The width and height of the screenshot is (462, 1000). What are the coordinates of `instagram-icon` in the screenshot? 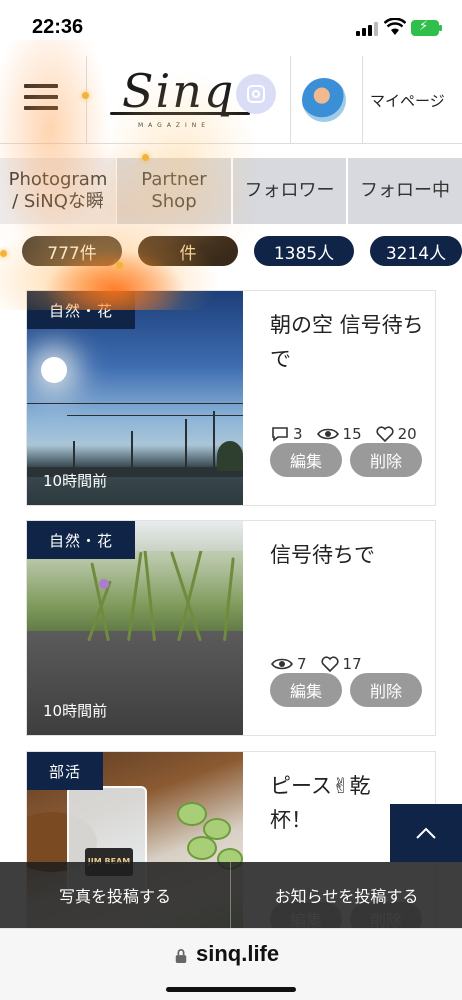 It's located at (256, 94).